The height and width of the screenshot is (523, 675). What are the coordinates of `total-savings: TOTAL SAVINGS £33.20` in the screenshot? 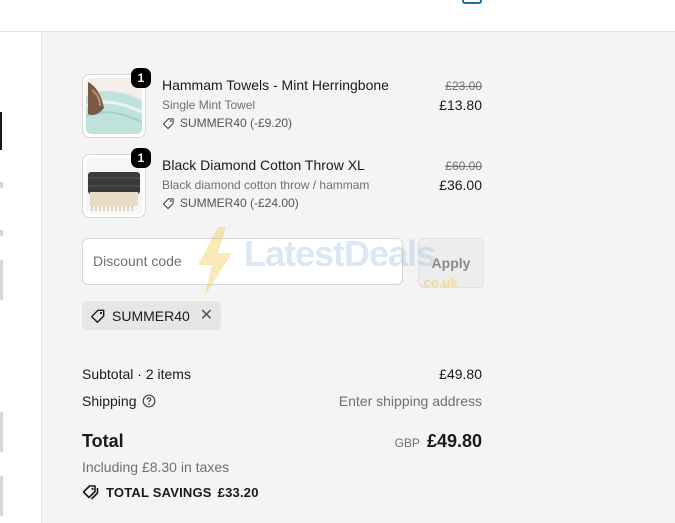 It's located at (170, 492).